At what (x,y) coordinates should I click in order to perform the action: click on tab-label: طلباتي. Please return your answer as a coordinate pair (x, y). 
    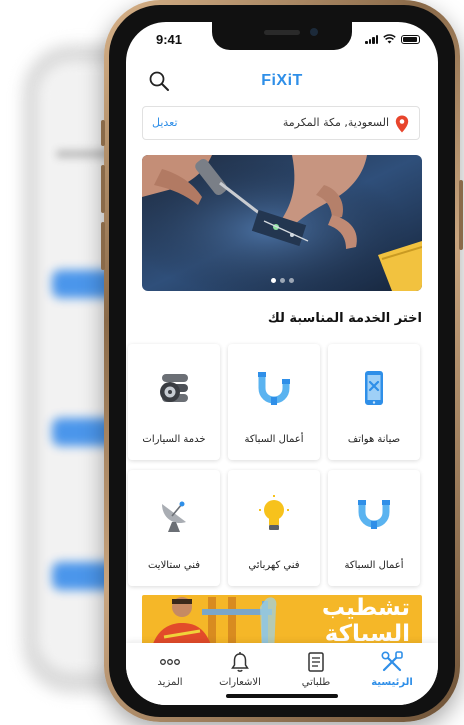
    Looking at the image, I should click on (316, 682).